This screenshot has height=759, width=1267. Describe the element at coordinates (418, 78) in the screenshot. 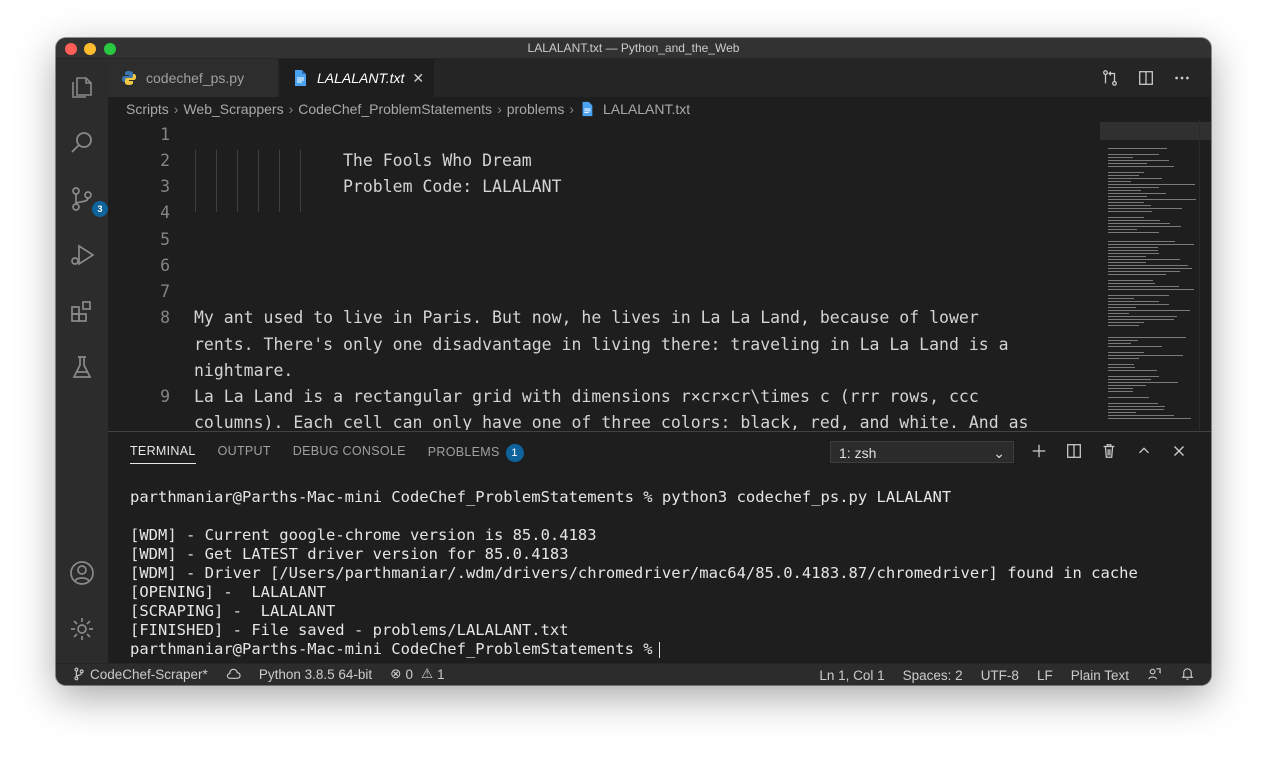

I see `tab-close-icon: ✕` at that location.